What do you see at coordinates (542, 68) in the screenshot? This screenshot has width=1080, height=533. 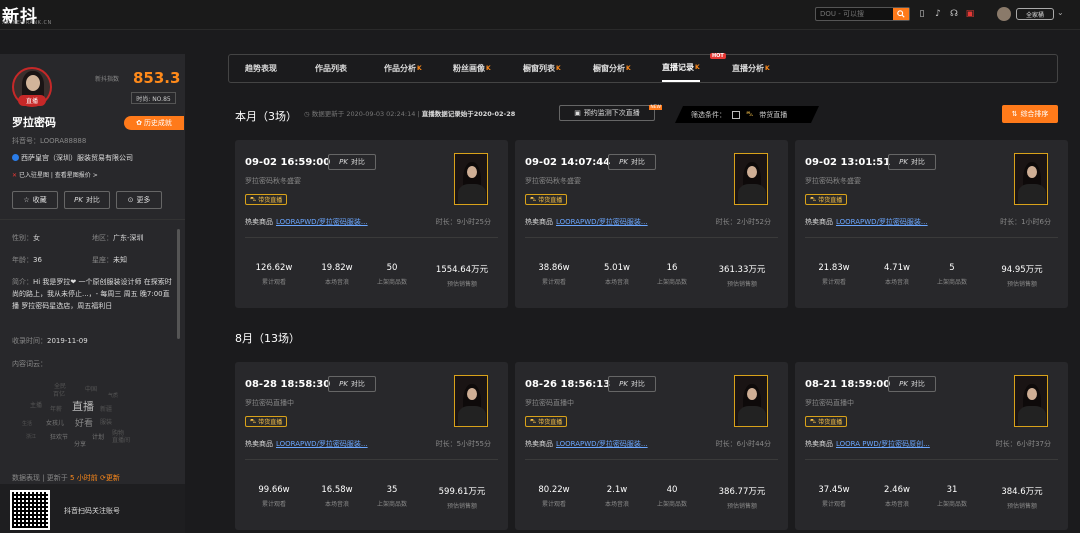 I see `tab-window-list: 橱窗列表 K` at bounding box center [542, 68].